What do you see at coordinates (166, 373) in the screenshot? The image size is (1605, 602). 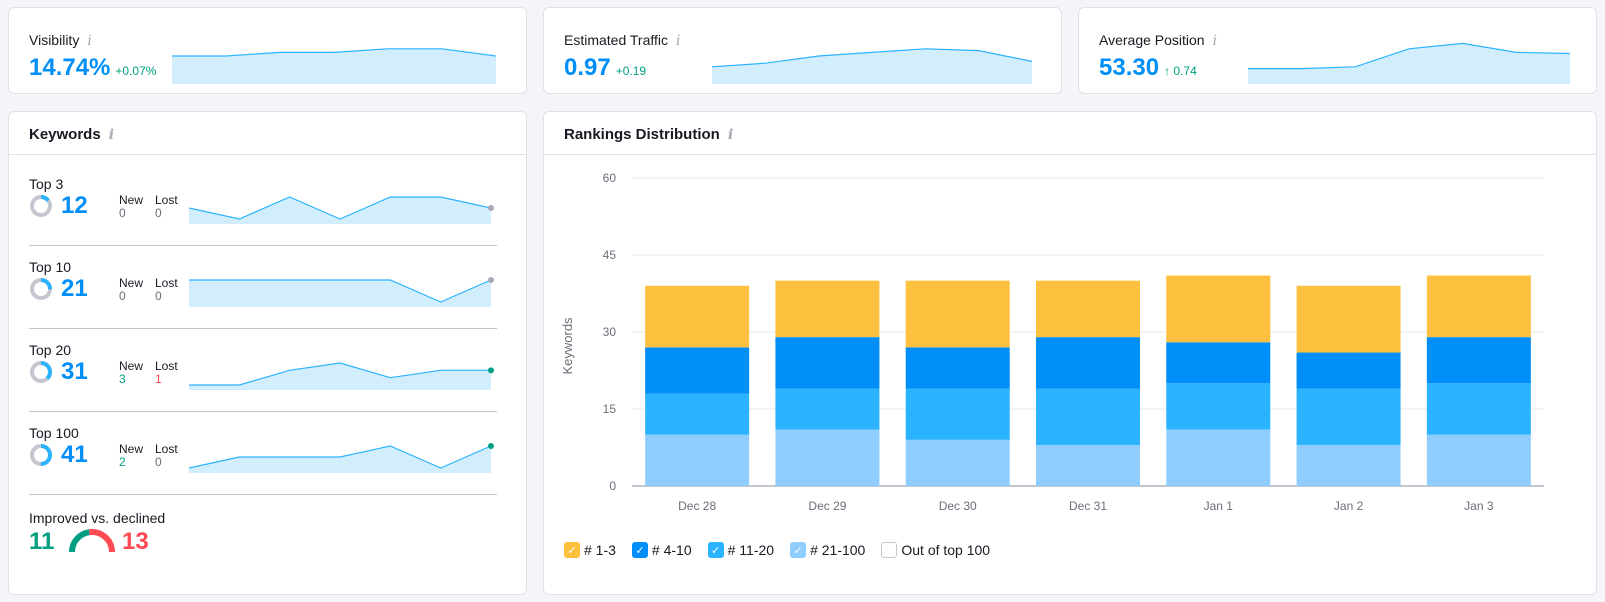 I see `lost-keywords: Lost 1` at bounding box center [166, 373].